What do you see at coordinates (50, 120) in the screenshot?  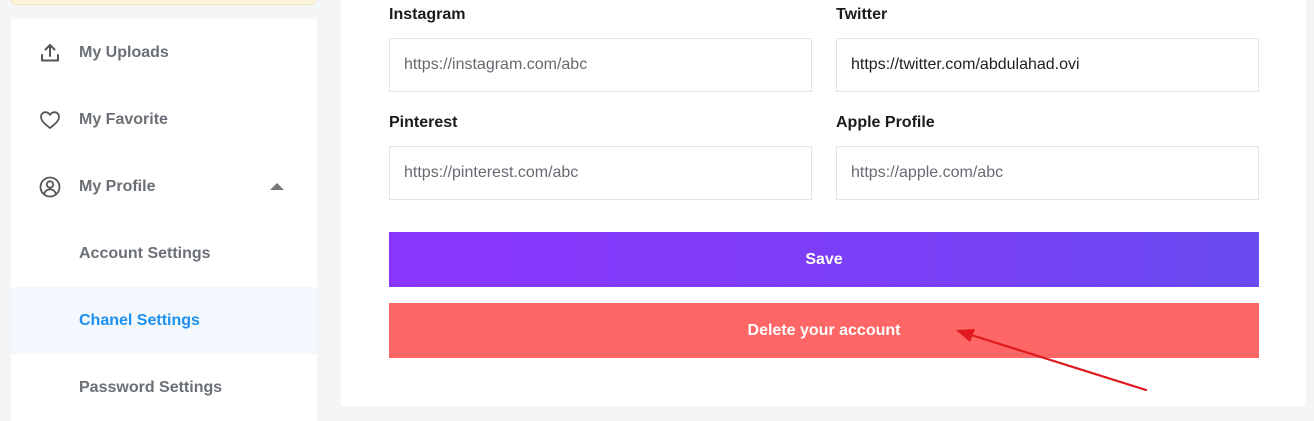 I see `heart-icon` at bounding box center [50, 120].